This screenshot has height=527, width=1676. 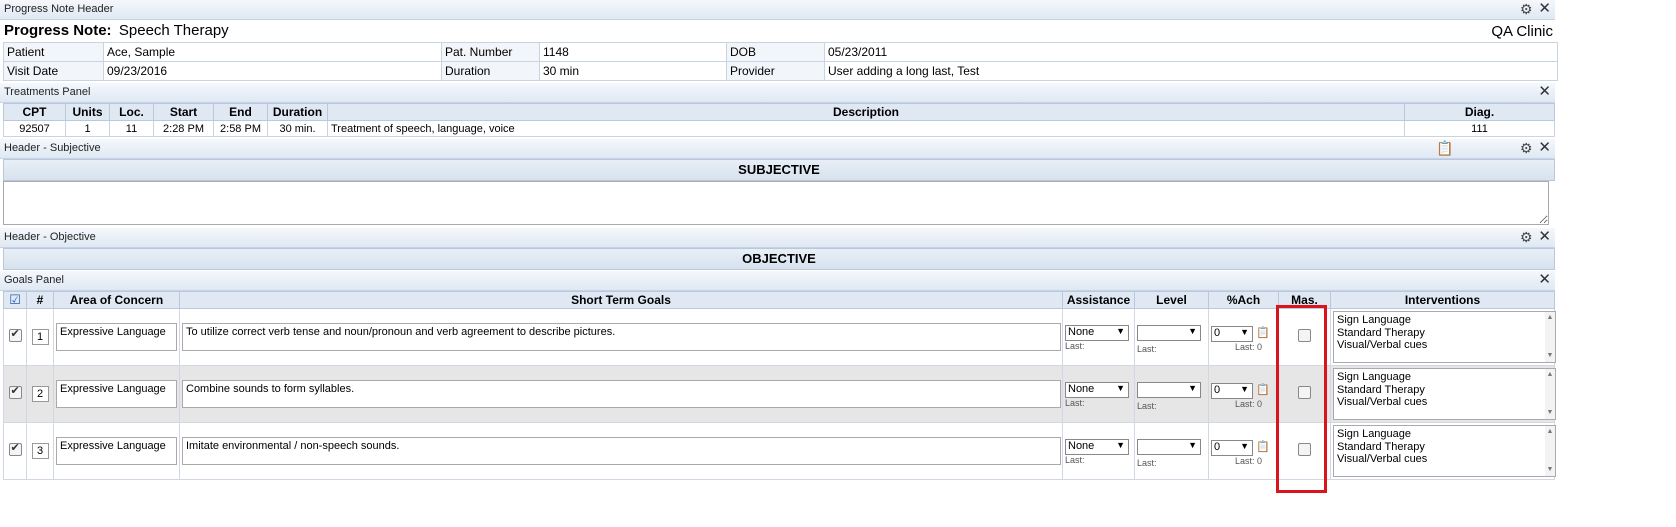 I want to click on col-units: Units, so click(x=87, y=112).